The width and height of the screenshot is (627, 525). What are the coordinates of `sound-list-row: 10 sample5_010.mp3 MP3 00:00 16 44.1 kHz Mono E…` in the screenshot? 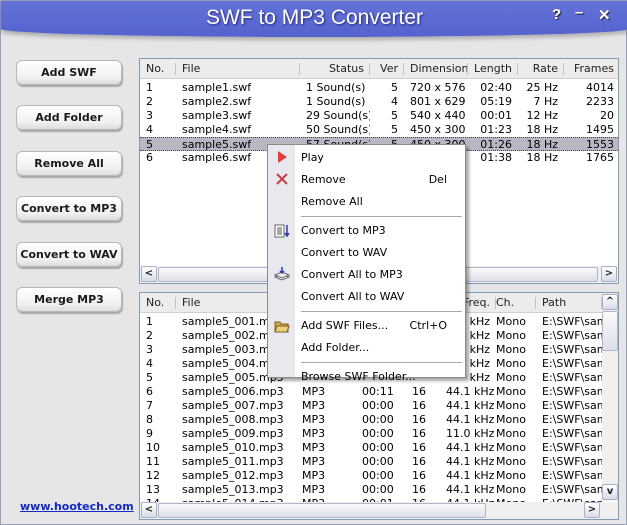 It's located at (379, 448).